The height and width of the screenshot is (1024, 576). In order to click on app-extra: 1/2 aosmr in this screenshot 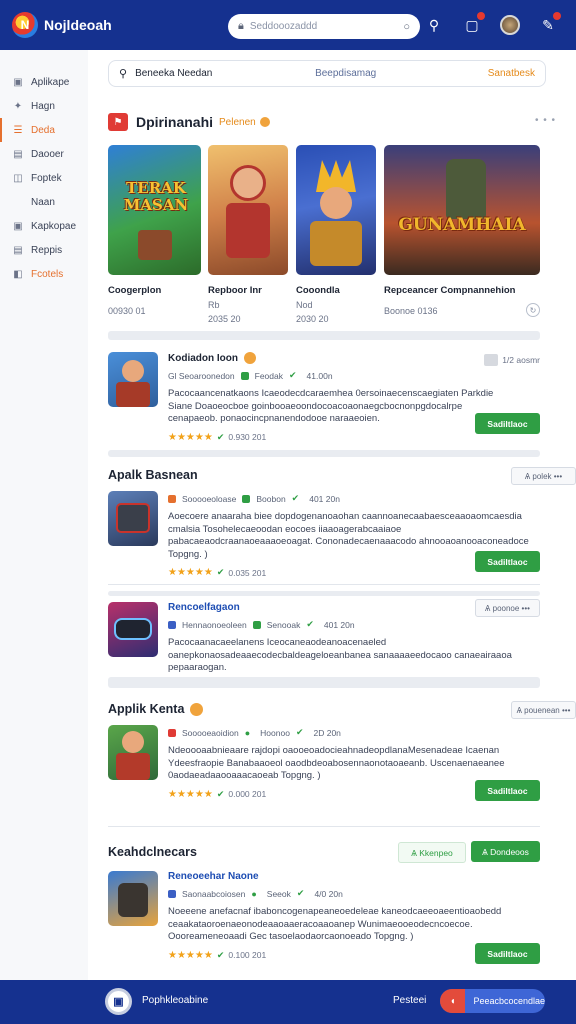, I will do `click(512, 360)`.